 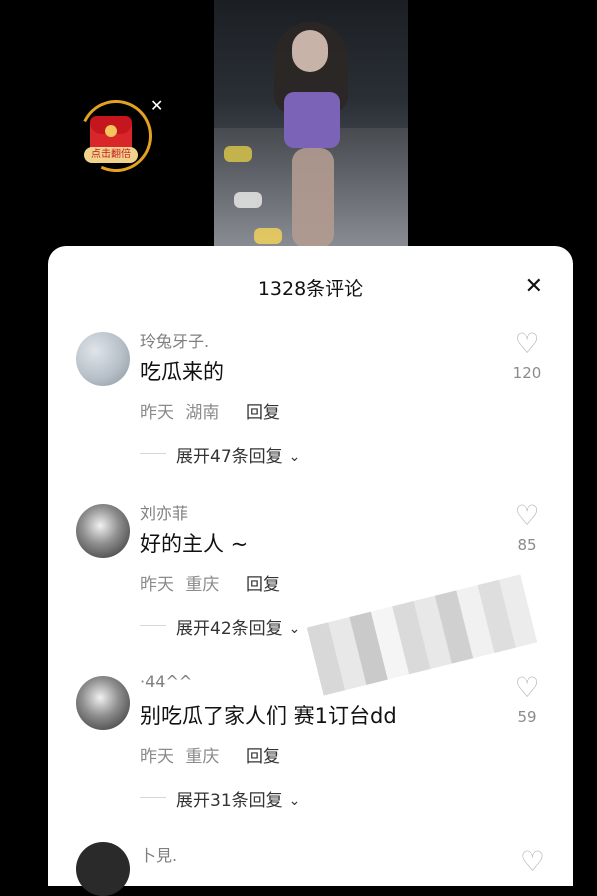 What do you see at coordinates (182, 372) in the screenshot?
I see `comment-text: 吃瓜来的` at bounding box center [182, 372].